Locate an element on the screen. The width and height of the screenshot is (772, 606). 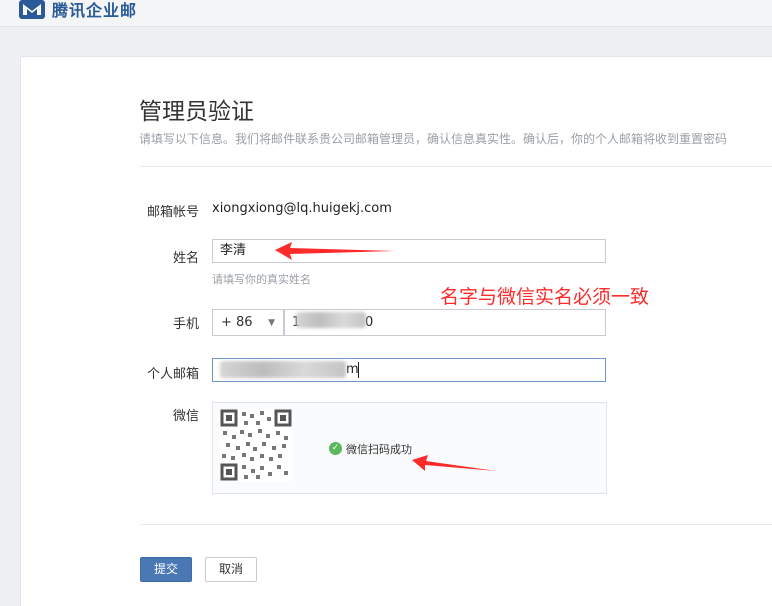
text-cursor is located at coordinates (358, 370).